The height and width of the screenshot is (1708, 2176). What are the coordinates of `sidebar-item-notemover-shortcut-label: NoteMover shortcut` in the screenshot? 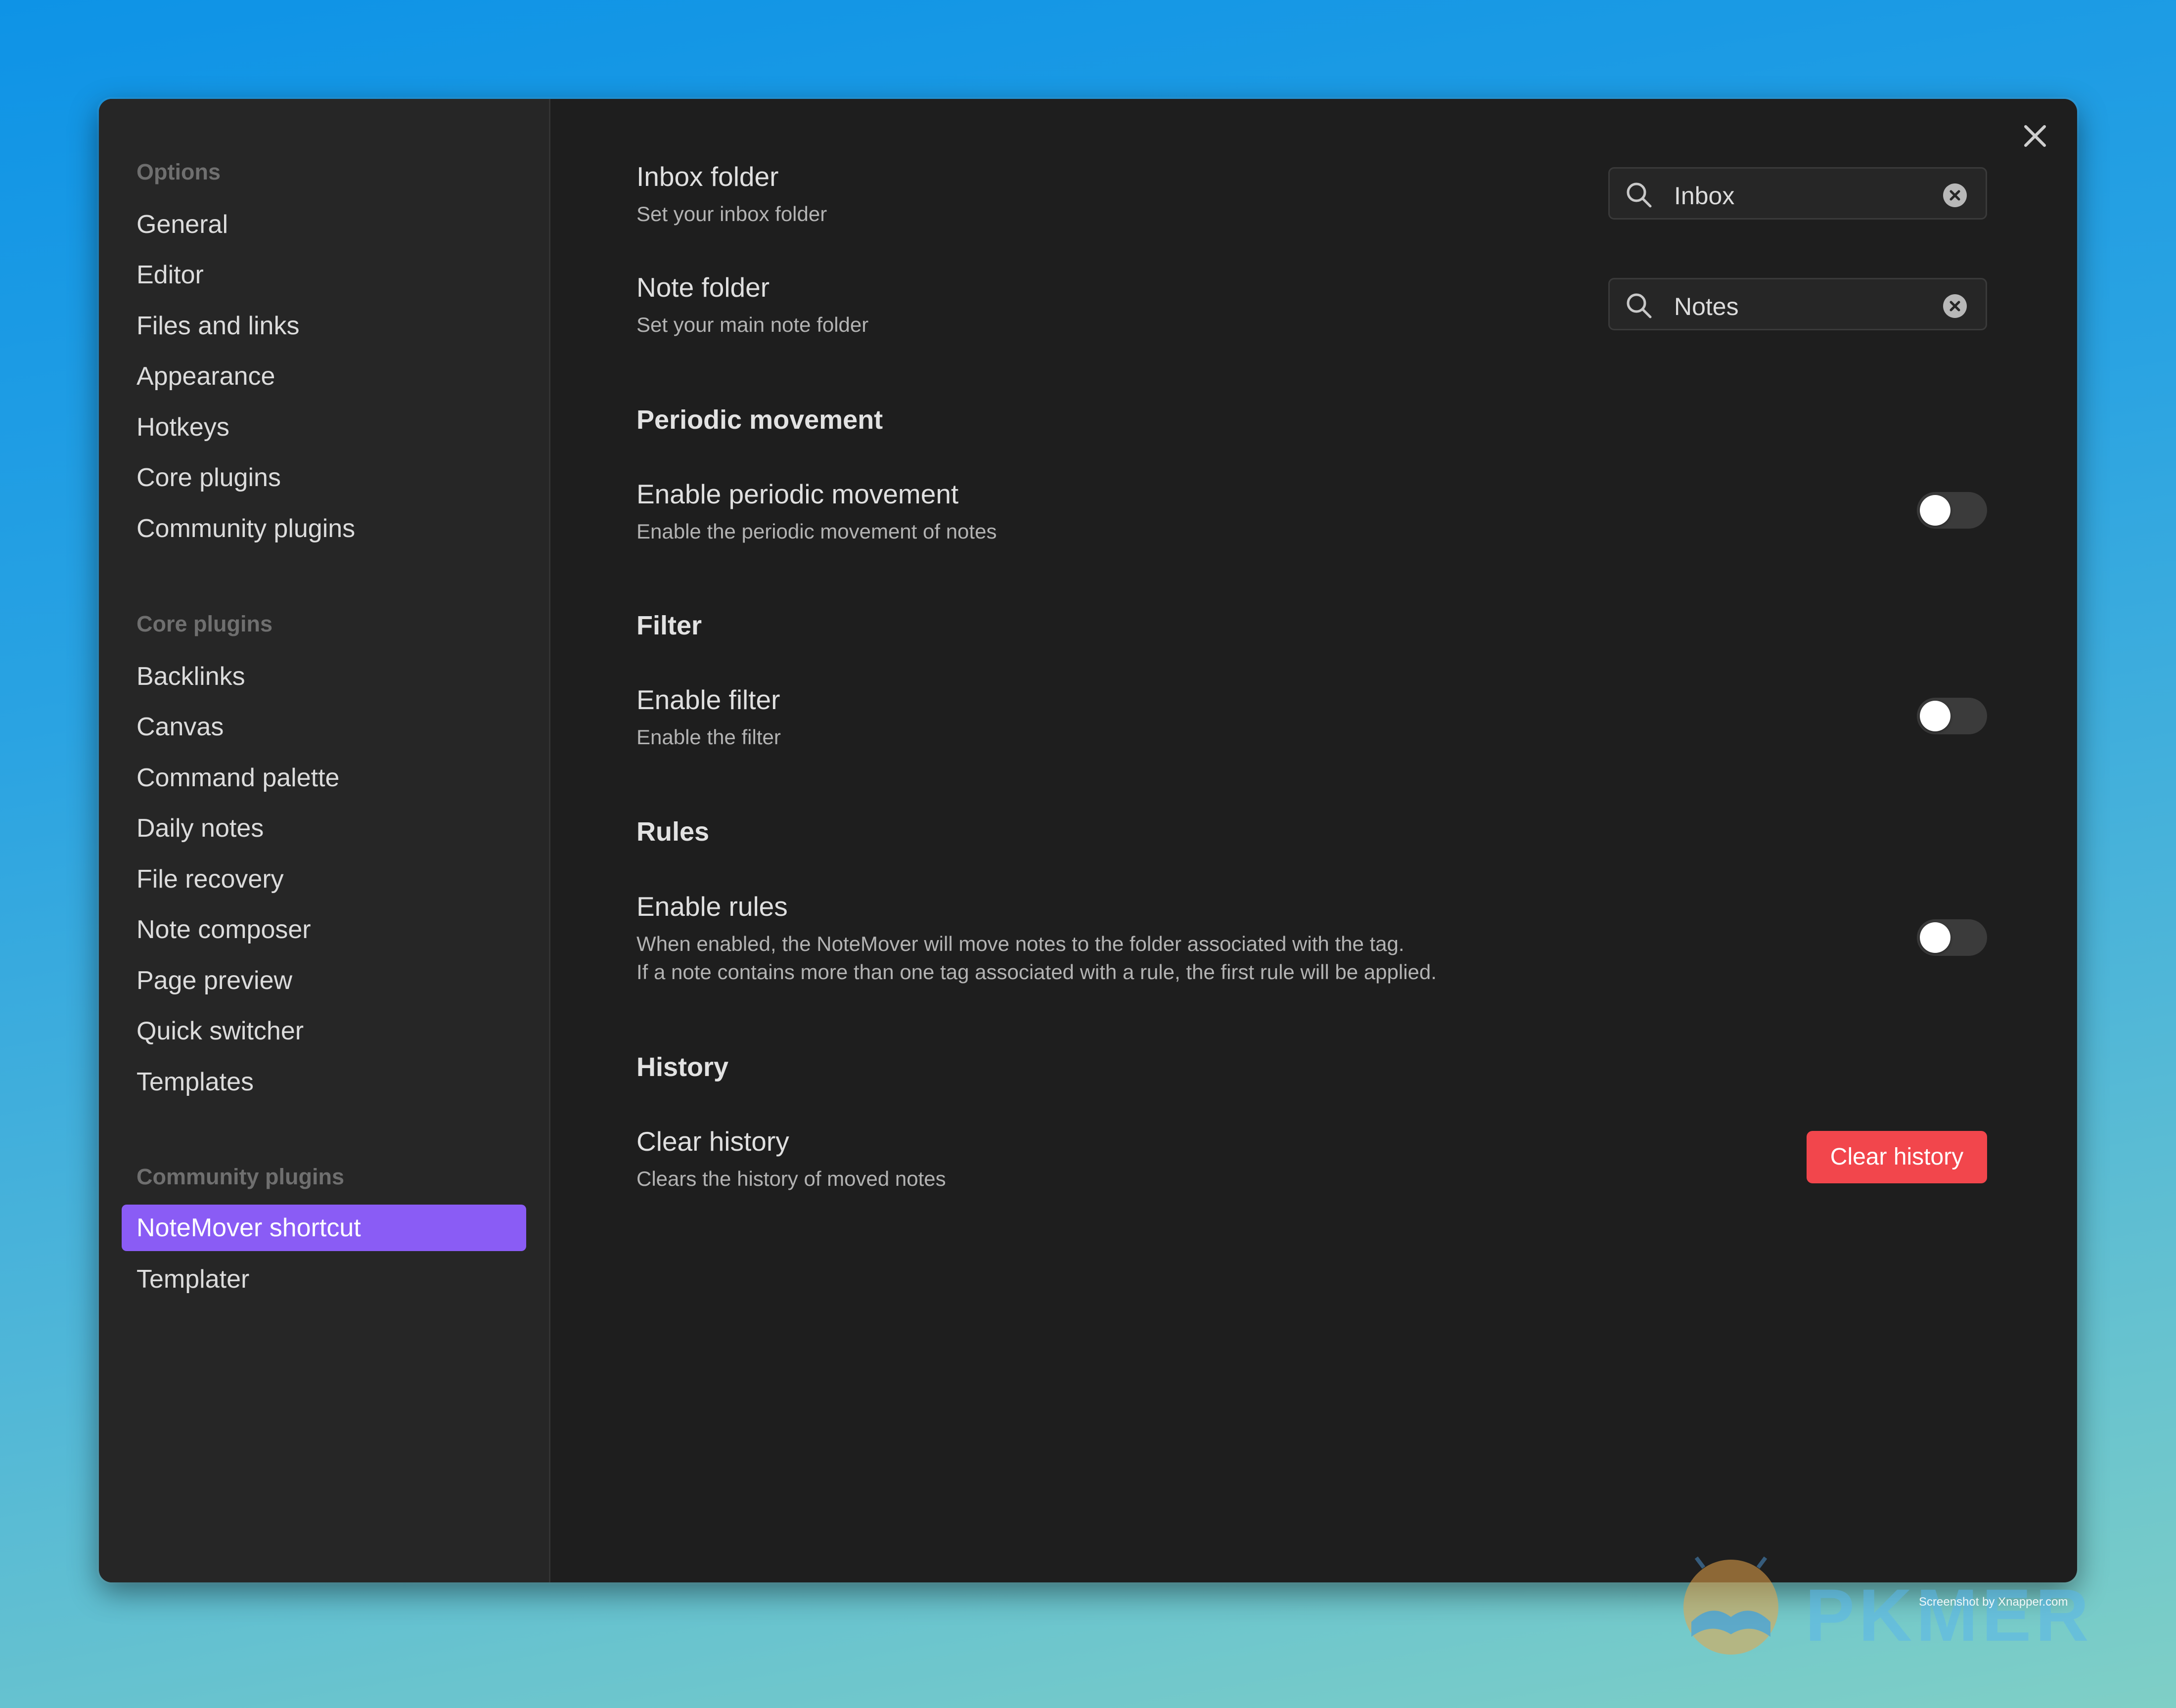 It's located at (248, 1228).